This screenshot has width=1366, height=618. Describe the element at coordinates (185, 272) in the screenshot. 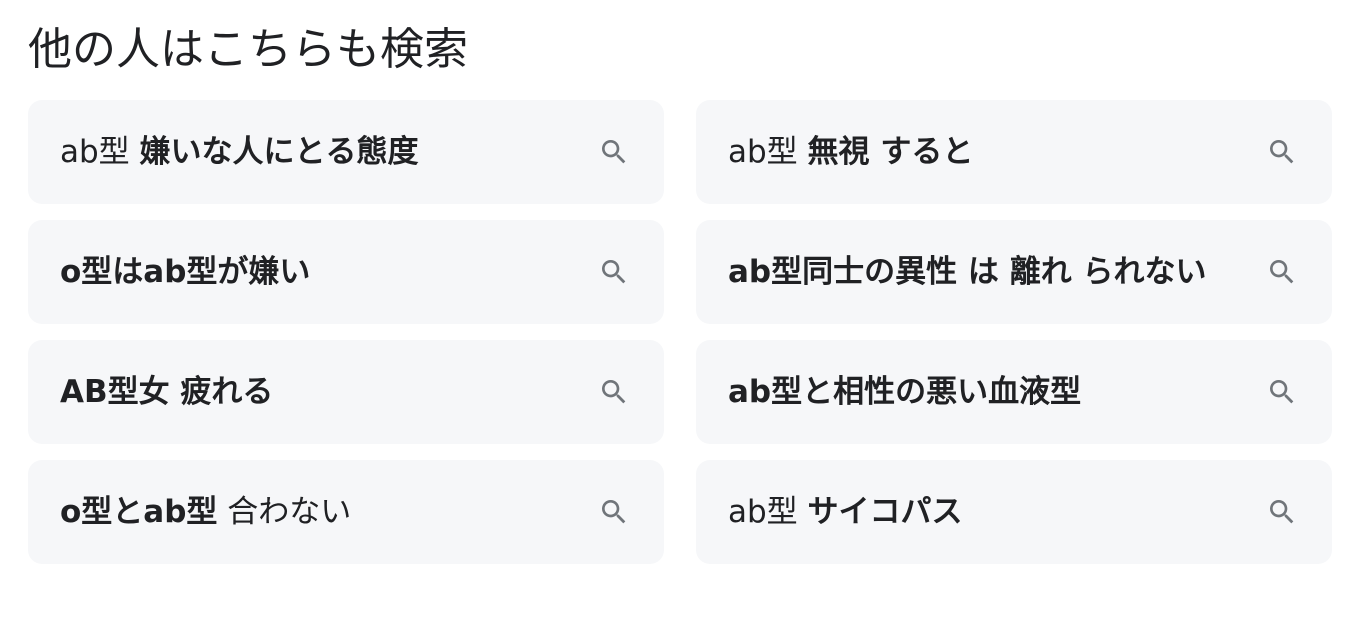

I see `suggestion-text-segment: o型はab型が嫌い` at that location.